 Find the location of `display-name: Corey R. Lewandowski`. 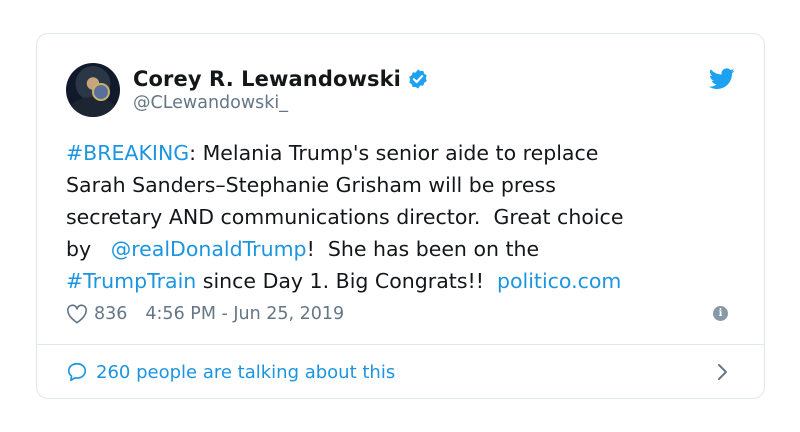

display-name: Corey R. Lewandowski is located at coordinates (267, 79).